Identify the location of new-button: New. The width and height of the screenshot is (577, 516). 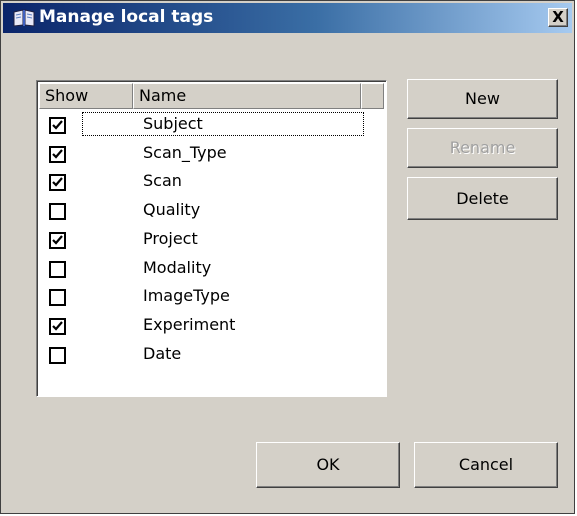
(482, 99).